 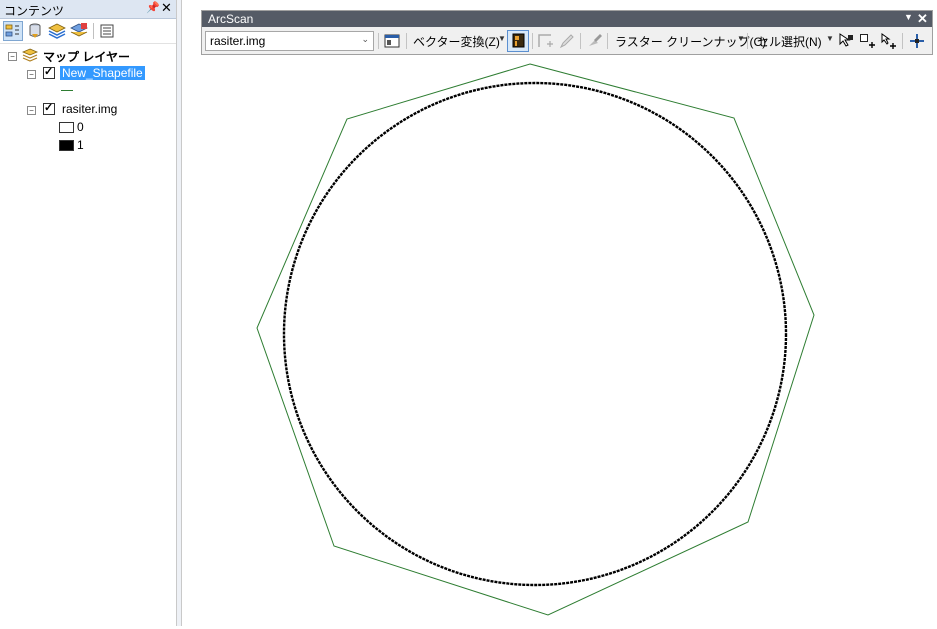 What do you see at coordinates (846, 41) in the screenshot?
I see `select-connected-cells-icon` at bounding box center [846, 41].